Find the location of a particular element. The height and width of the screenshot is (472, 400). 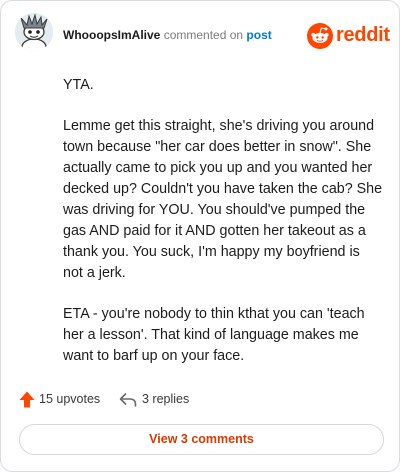

view-comments-button: View 3 comments is located at coordinates (201, 439).